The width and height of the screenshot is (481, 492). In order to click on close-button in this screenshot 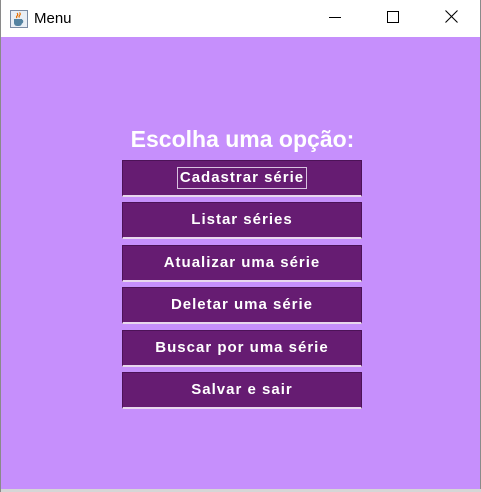, I will do `click(451, 18)`.